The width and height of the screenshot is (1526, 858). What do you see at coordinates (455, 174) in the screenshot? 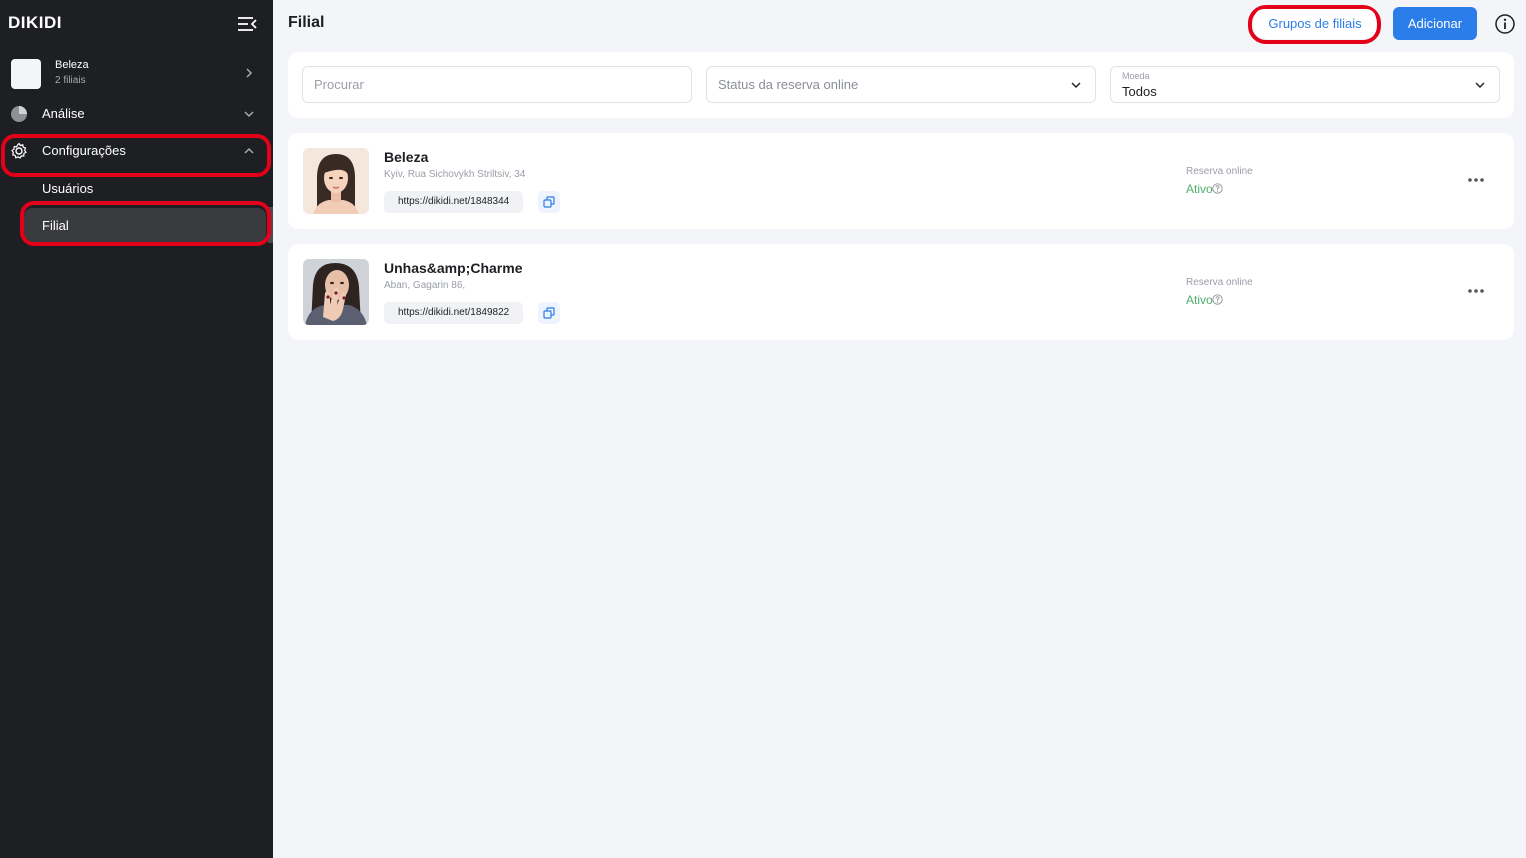
I see `branch-address: Kyiv, Rua Sichovykh Striltsiv, 34` at bounding box center [455, 174].